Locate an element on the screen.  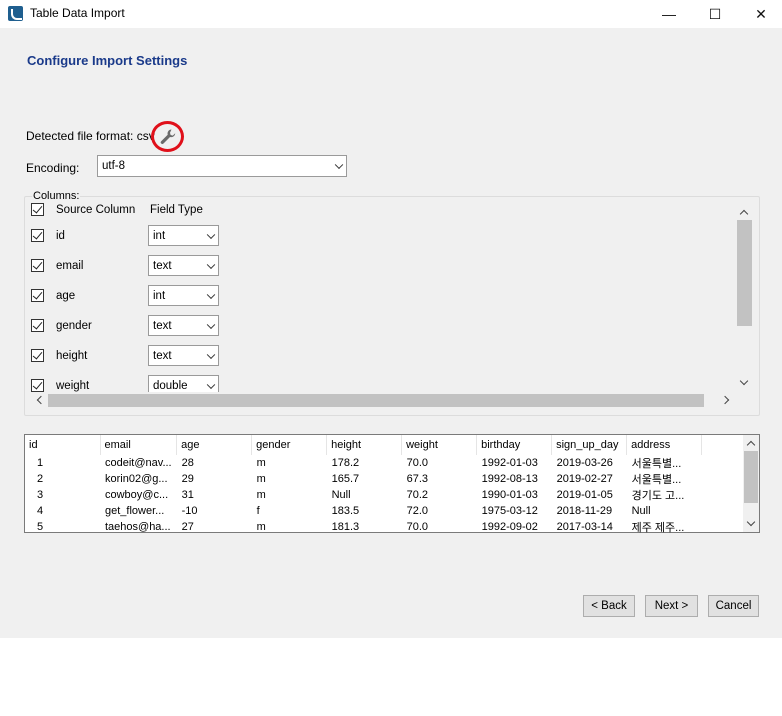
table-cell: 72.0 is located at coordinates (417, 511).